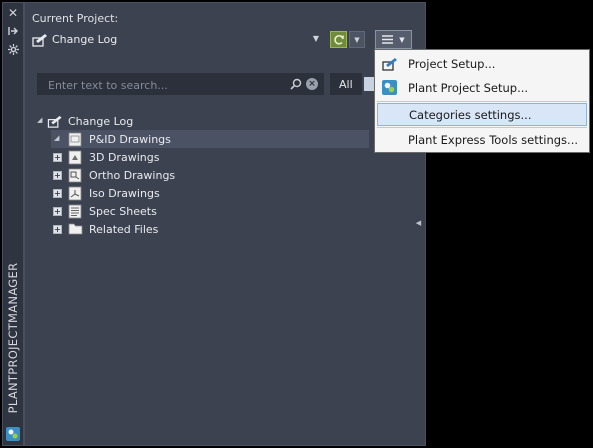  I want to click on refresh-icon, so click(338, 39).